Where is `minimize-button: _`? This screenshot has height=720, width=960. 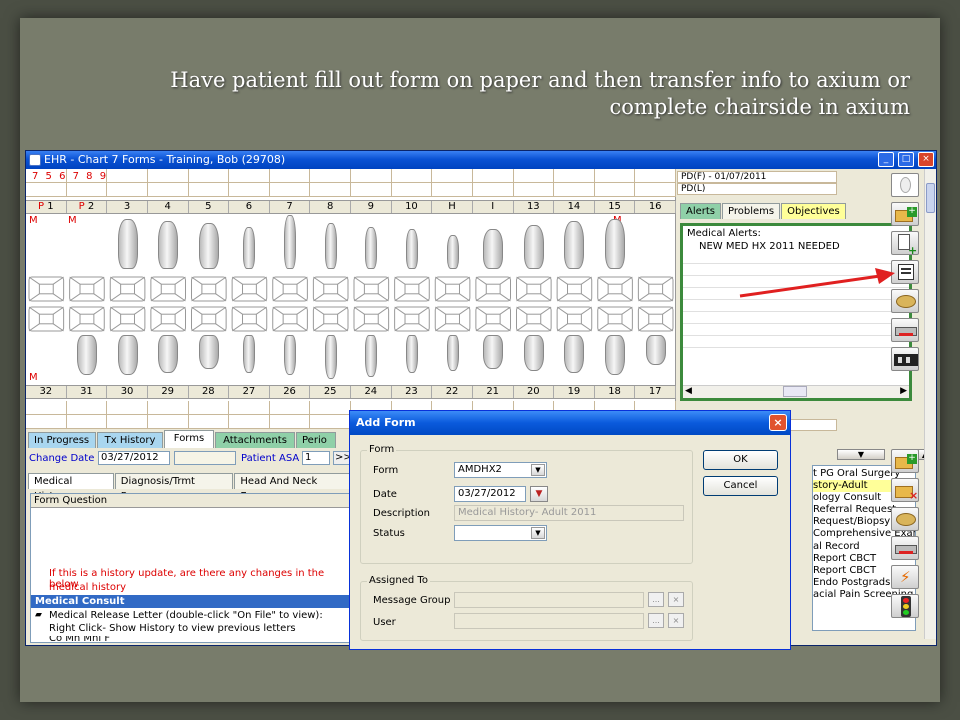
minimize-button: _ is located at coordinates (886, 159).